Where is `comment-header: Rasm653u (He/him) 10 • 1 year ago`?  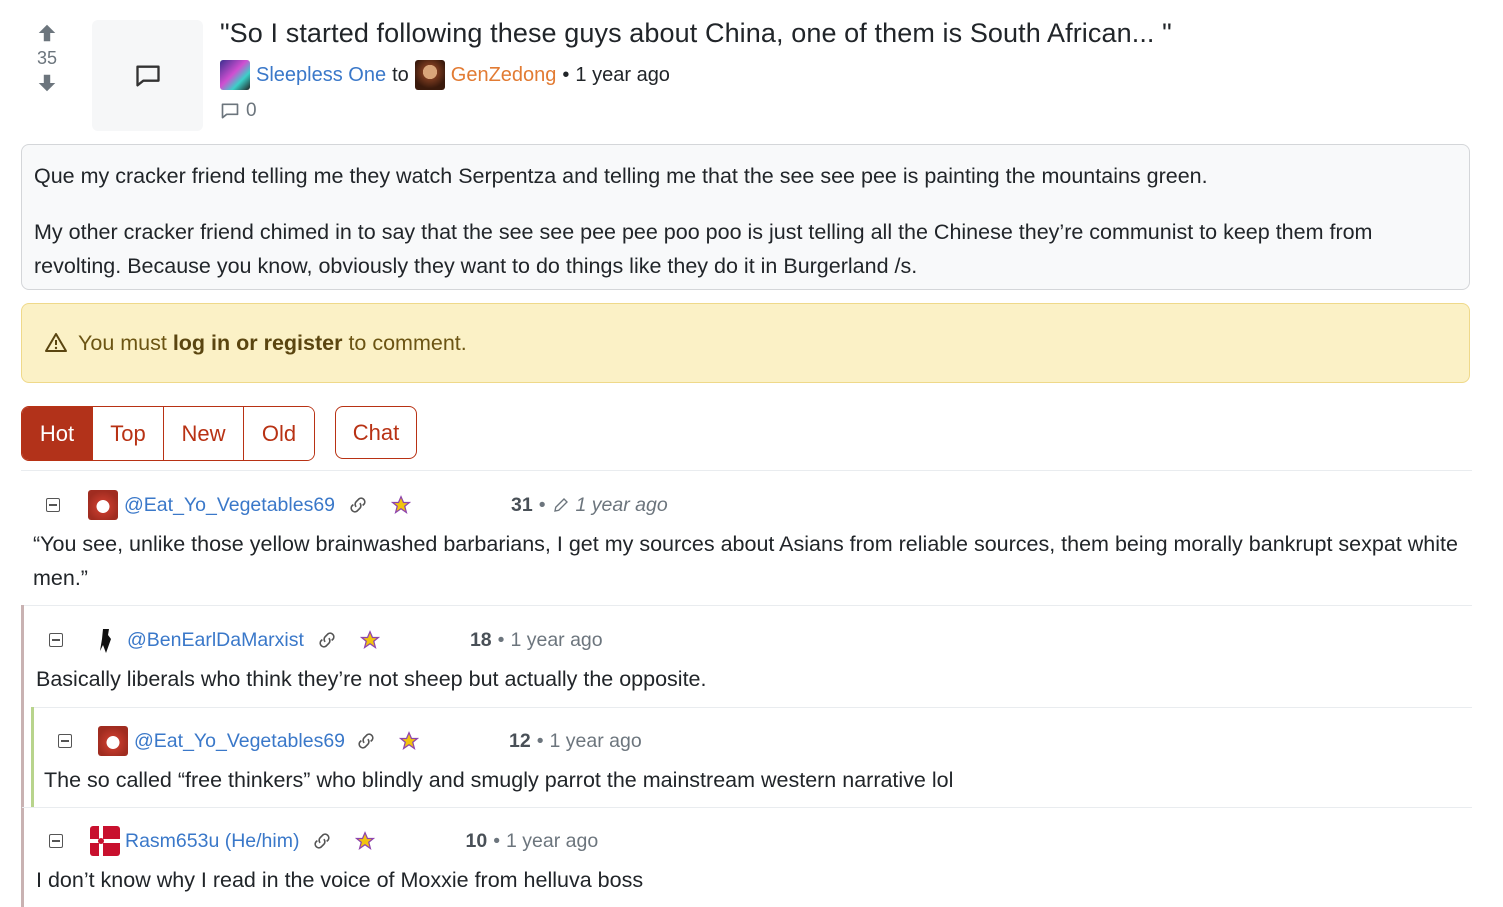
comment-header: Rasm653u (He/him) 10 • 1 year ago is located at coordinates (323, 841).